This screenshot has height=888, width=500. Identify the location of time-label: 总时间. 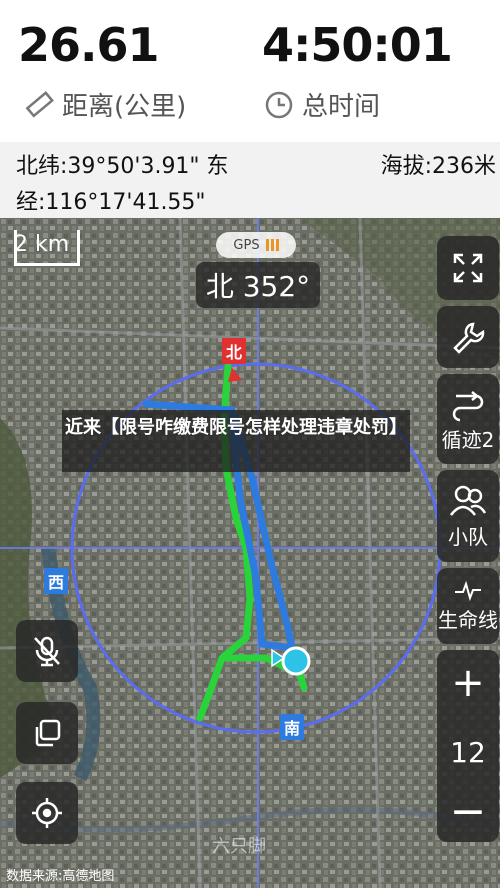
(341, 107).